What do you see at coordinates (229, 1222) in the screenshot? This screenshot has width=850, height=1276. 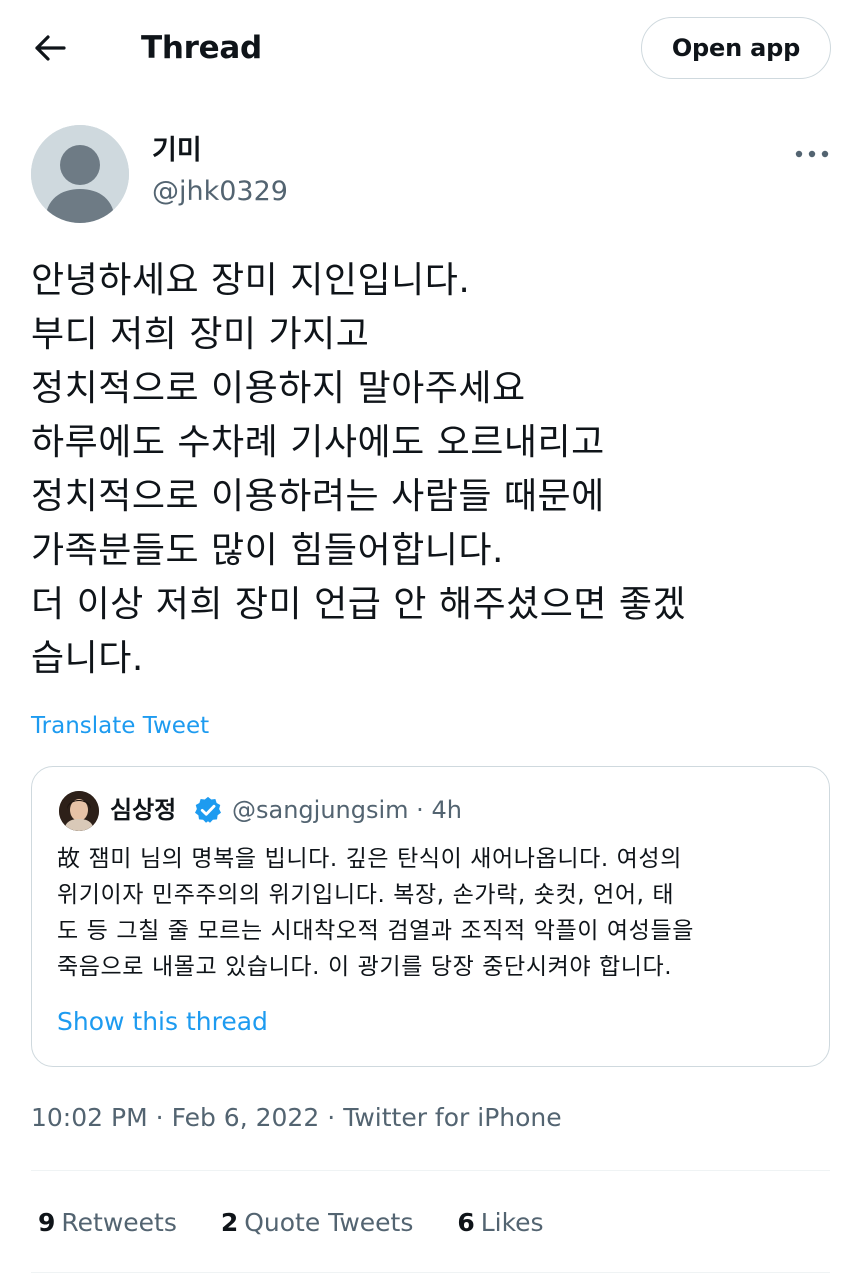 I see `quote-tweets-count: 2` at bounding box center [229, 1222].